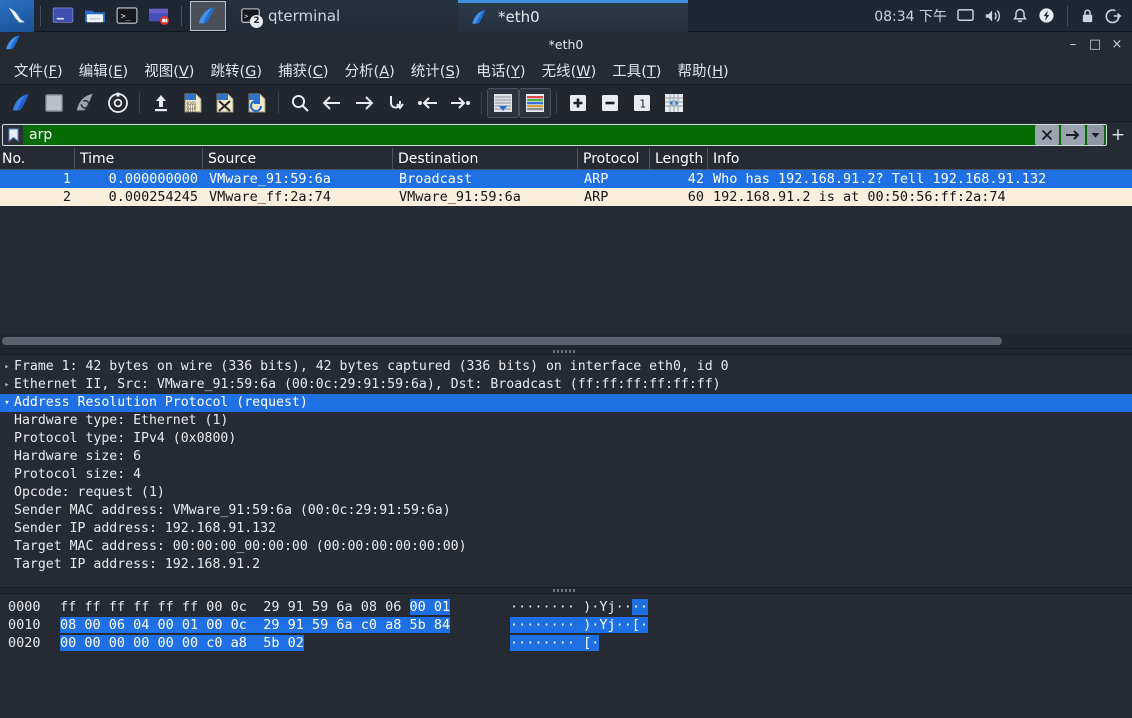 The height and width of the screenshot is (718, 1132). Describe the element at coordinates (535, 103) in the screenshot. I see `colorize-packets-icon` at that location.